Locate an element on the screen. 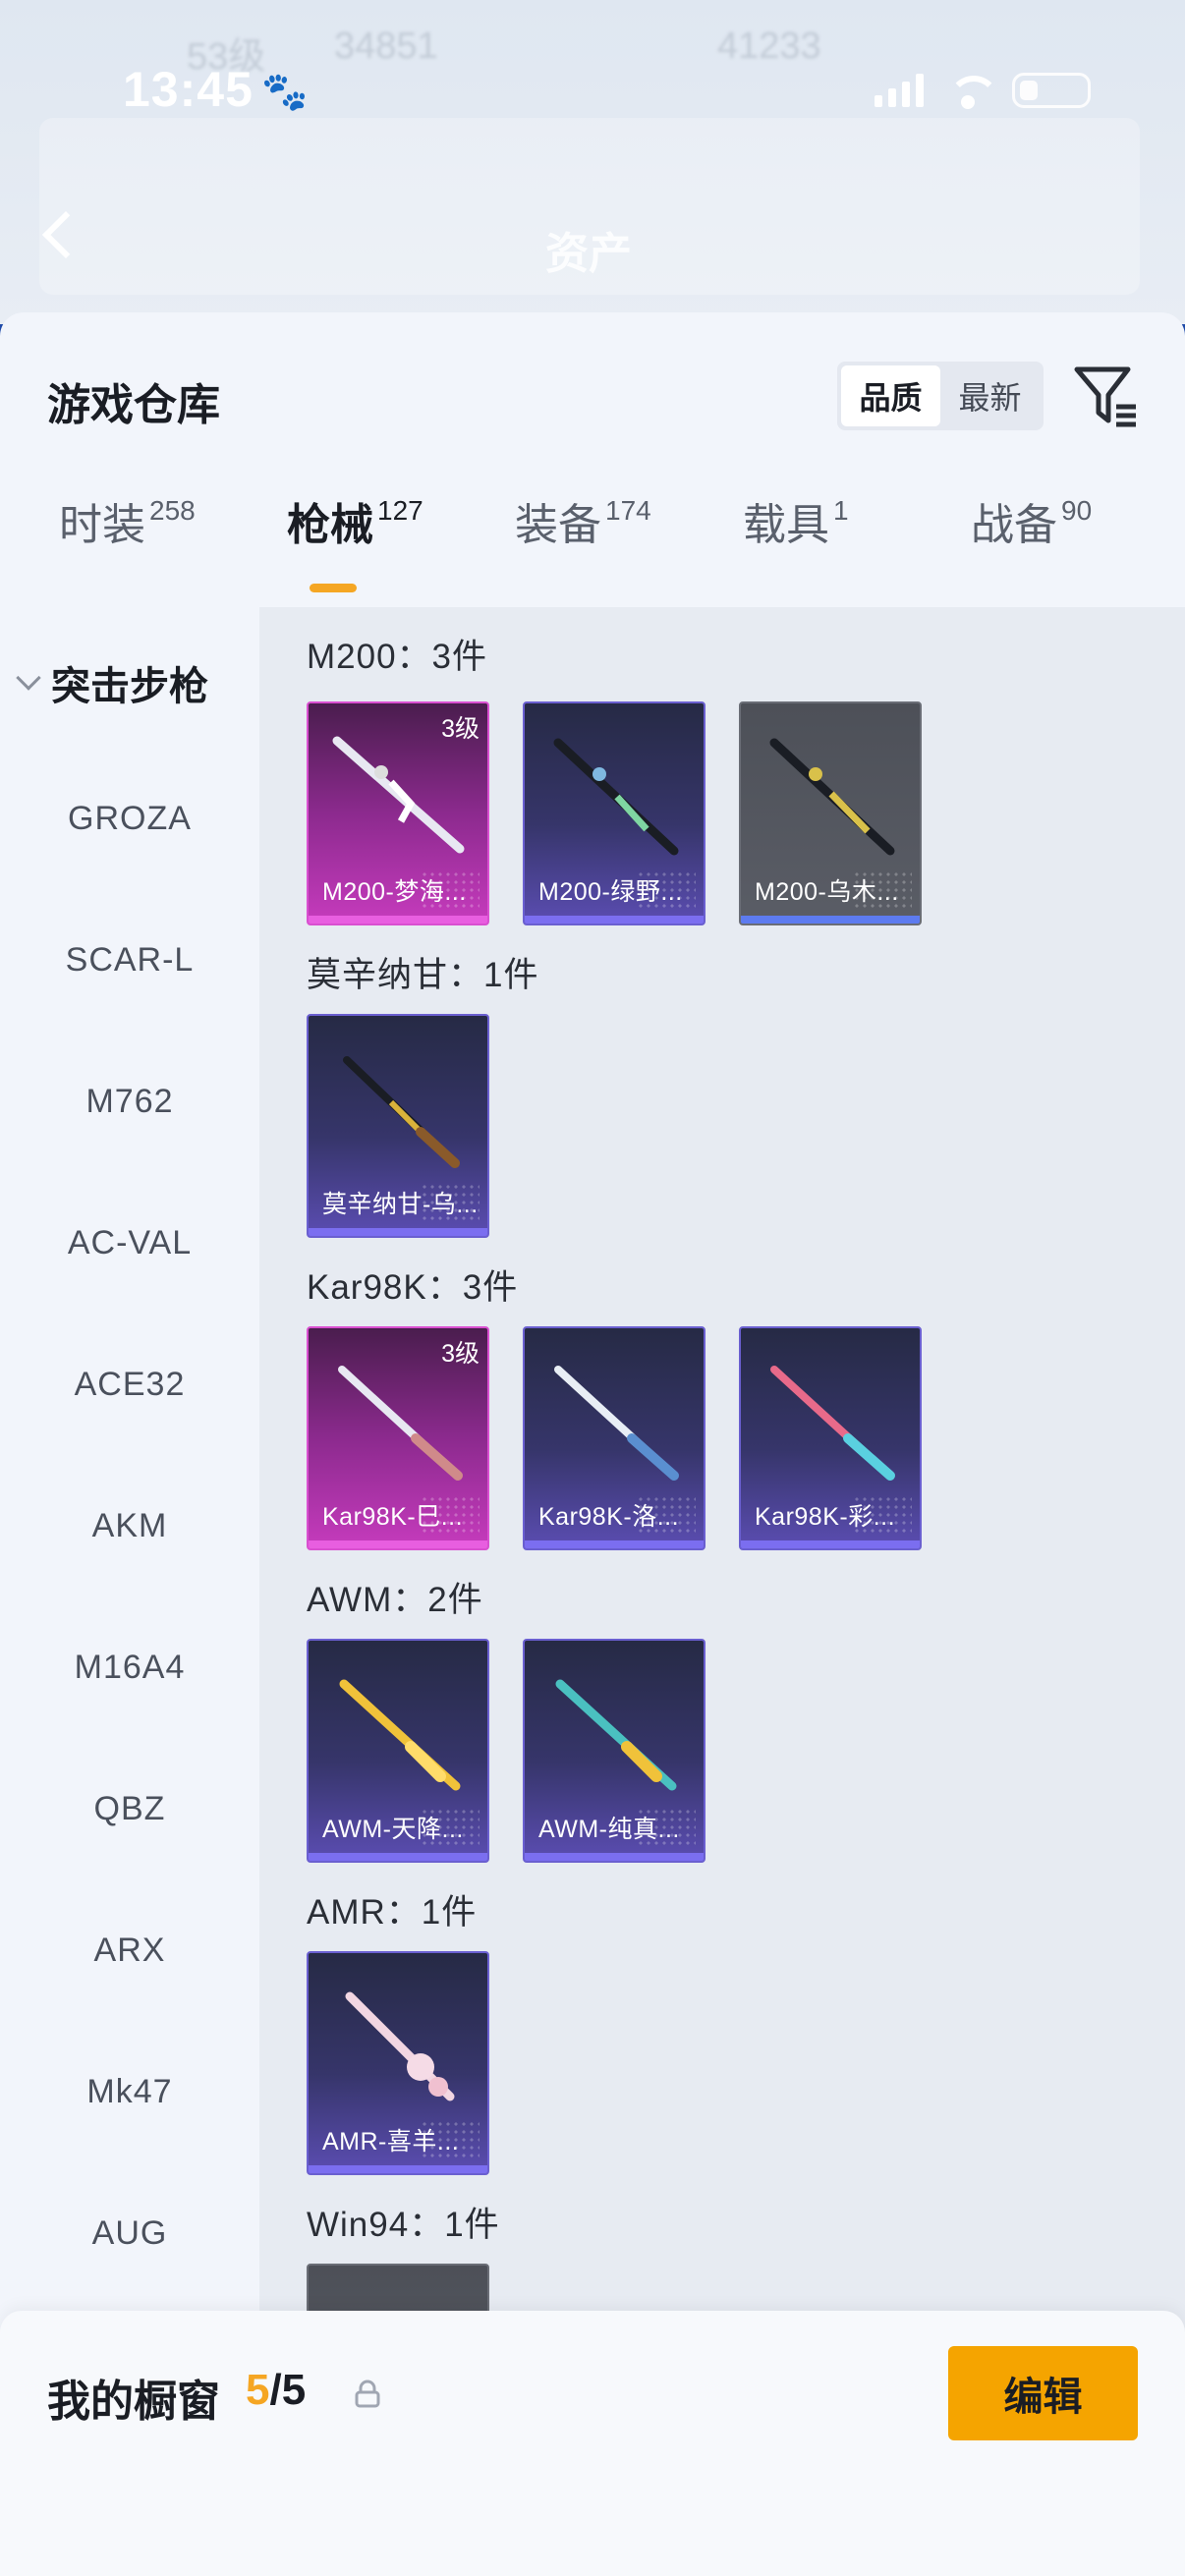  background-page-title: 资产 is located at coordinates (589, 254).